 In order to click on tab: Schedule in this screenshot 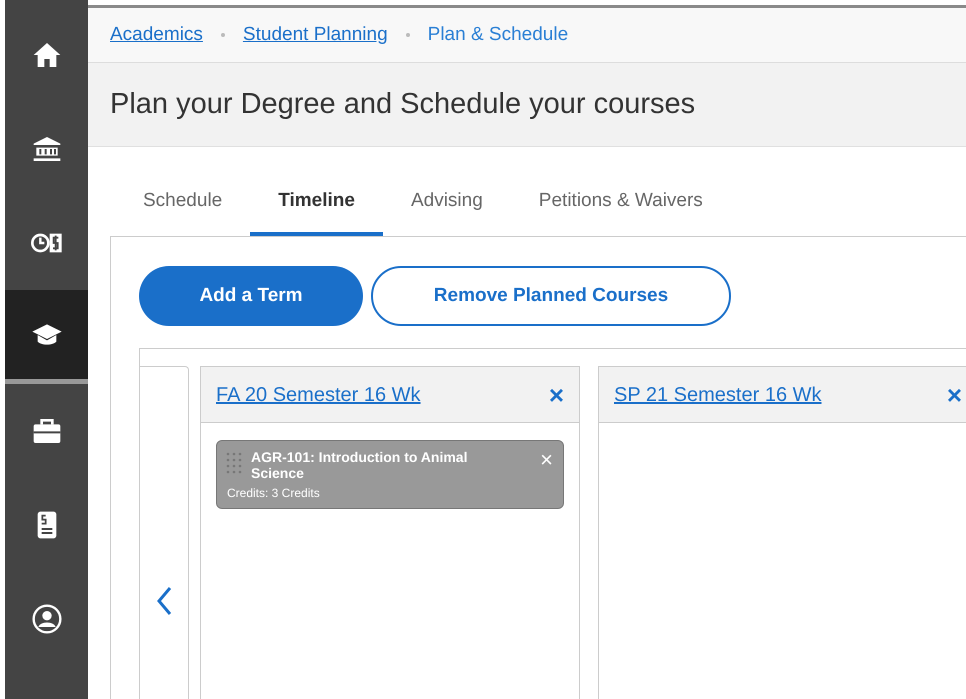, I will do `click(182, 208)`.